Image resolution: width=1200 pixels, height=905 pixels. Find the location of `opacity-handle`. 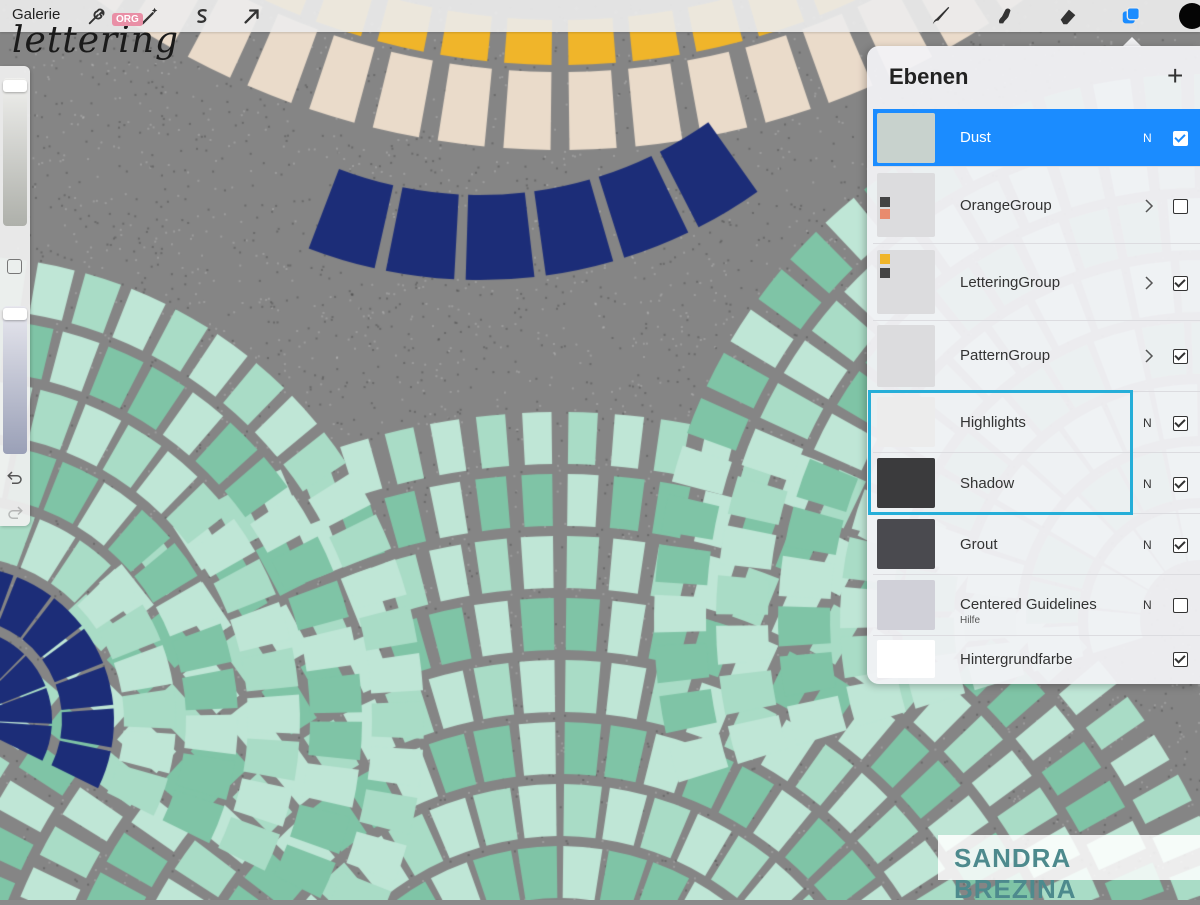

opacity-handle is located at coordinates (15, 314).